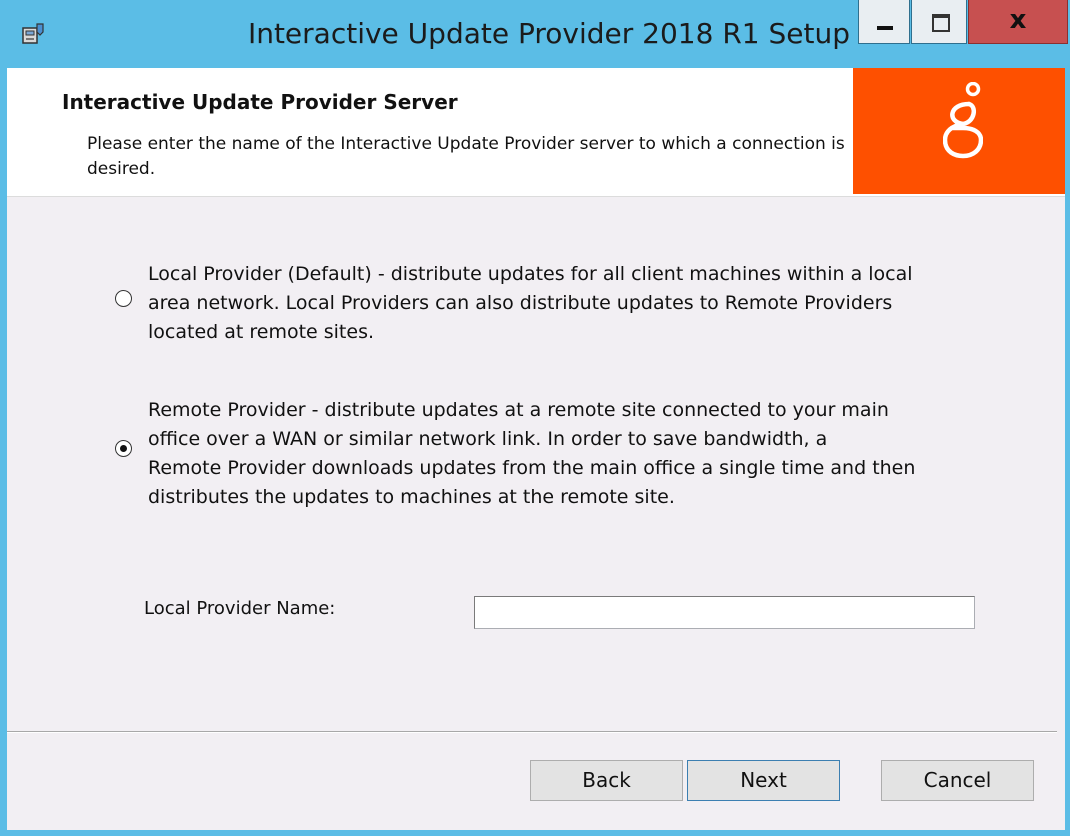 This screenshot has width=1070, height=836. I want to click on maximize-button, so click(939, 22).